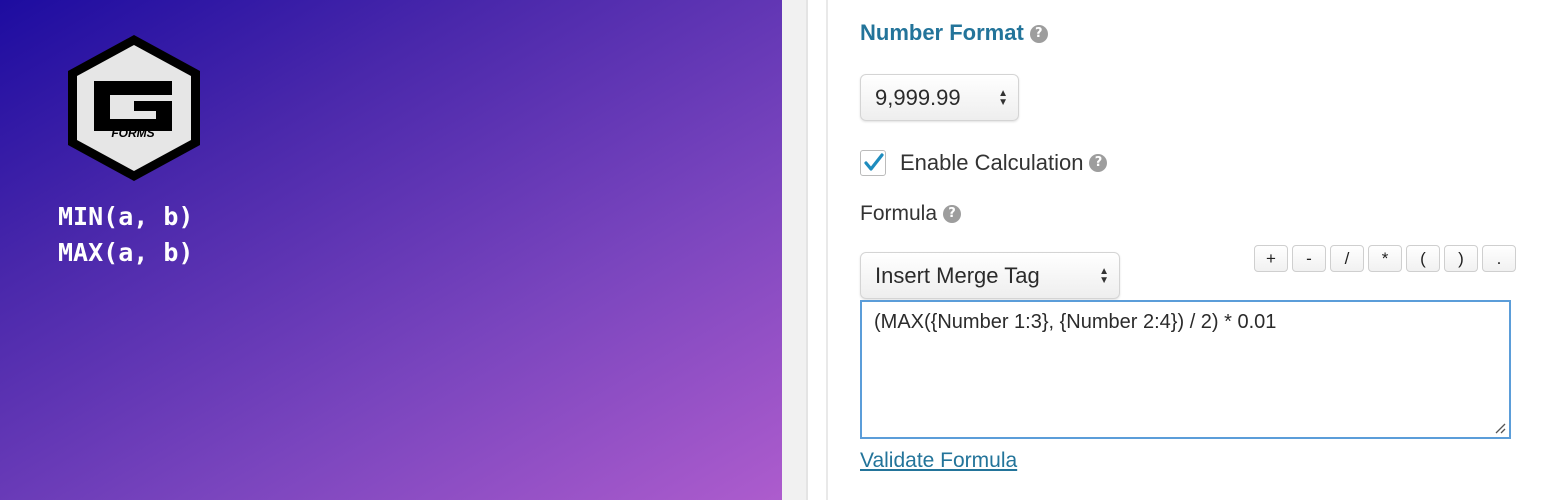 The height and width of the screenshot is (500, 1544). I want to click on formula-title: Formula?, so click(911, 214).